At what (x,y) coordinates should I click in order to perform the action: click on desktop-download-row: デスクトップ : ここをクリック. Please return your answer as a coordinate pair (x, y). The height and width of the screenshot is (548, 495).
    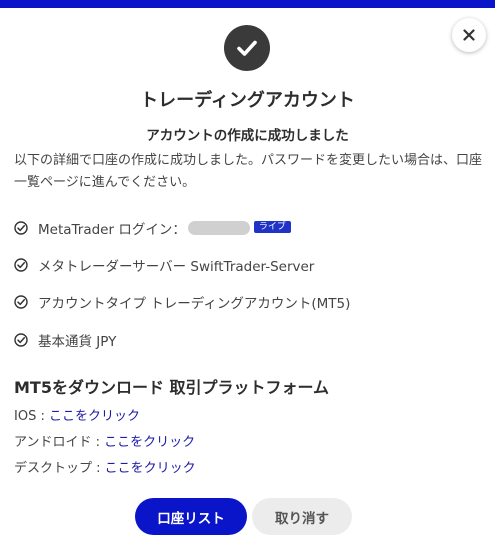
    Looking at the image, I should click on (105, 466).